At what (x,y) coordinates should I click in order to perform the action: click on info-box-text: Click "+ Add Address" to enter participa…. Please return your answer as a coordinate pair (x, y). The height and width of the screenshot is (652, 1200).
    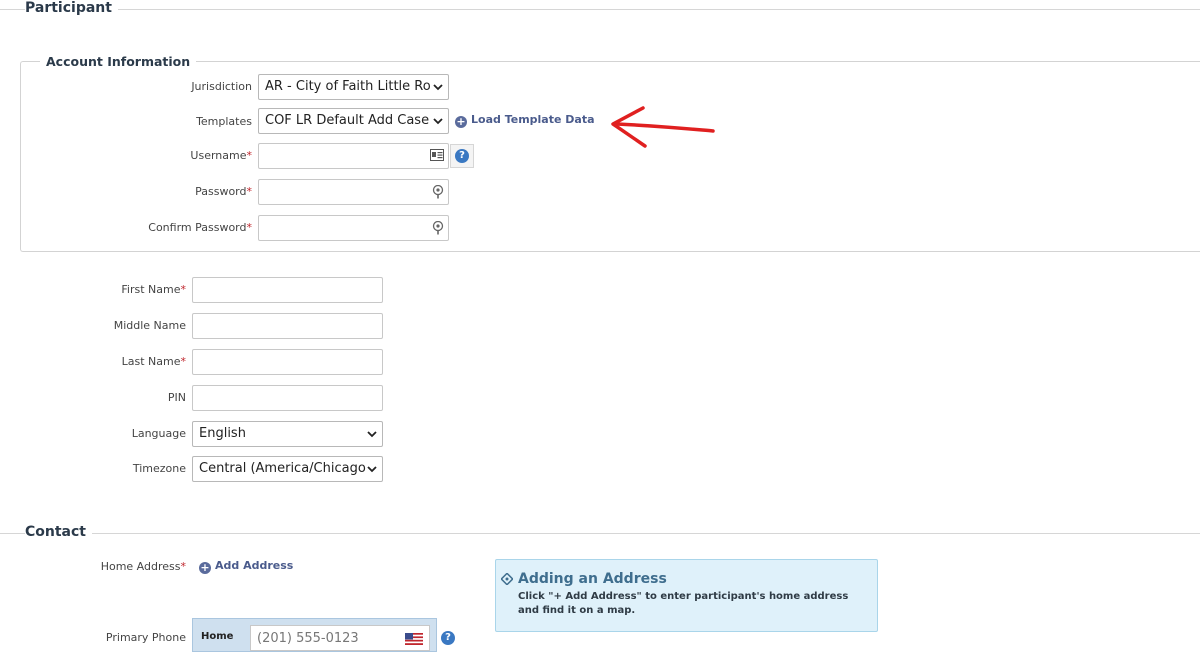
    Looking at the image, I should click on (683, 603).